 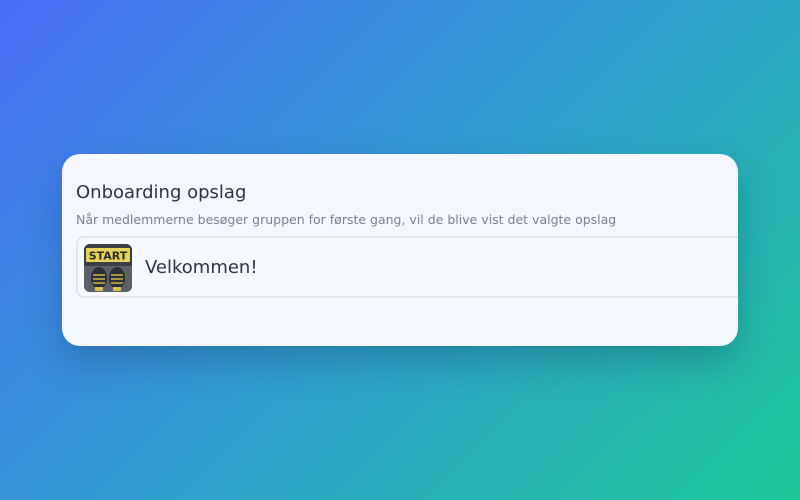 What do you see at coordinates (108, 256) in the screenshot?
I see `thumbnail-start-text: START` at bounding box center [108, 256].